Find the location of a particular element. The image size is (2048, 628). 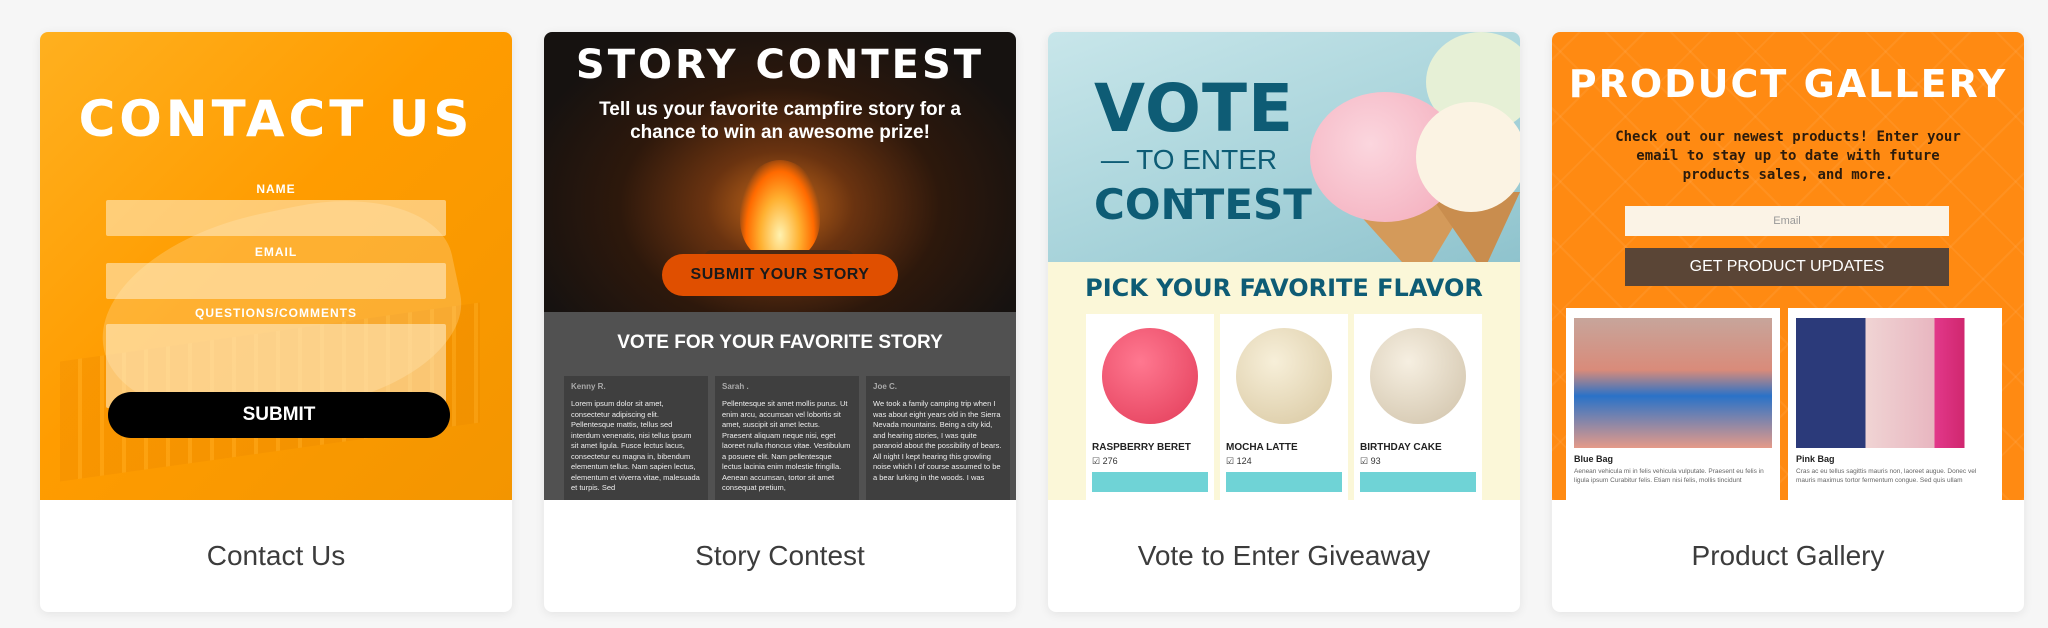

ice-cream-banner: VOTE — TO ENTER — CONTEST is located at coordinates (1284, 157).